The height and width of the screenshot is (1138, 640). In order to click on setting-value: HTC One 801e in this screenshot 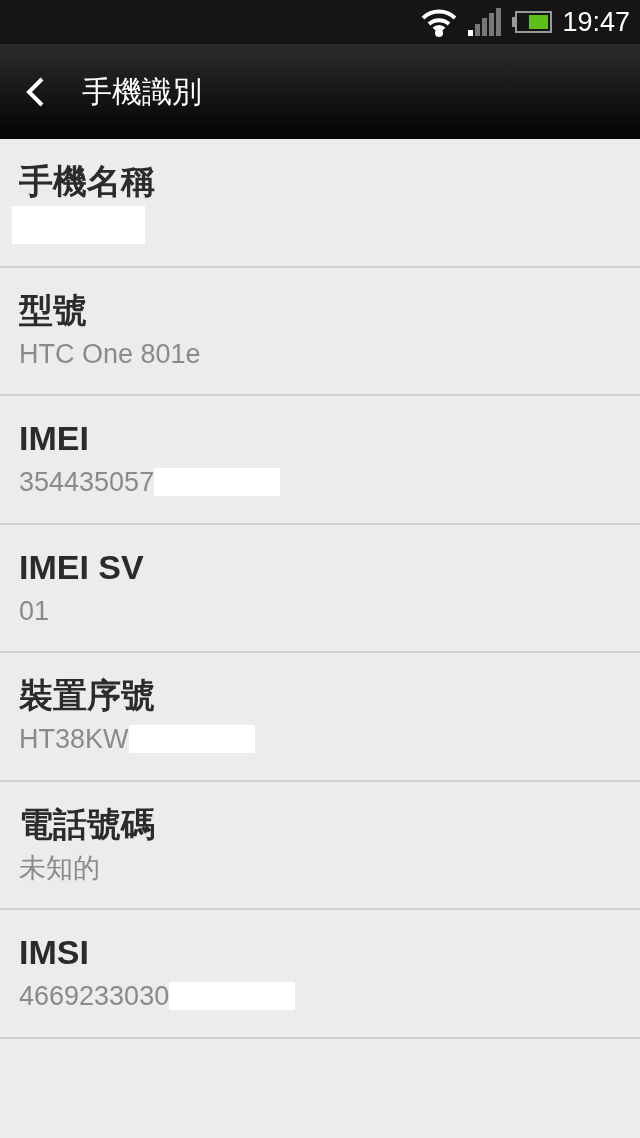, I will do `click(110, 354)`.